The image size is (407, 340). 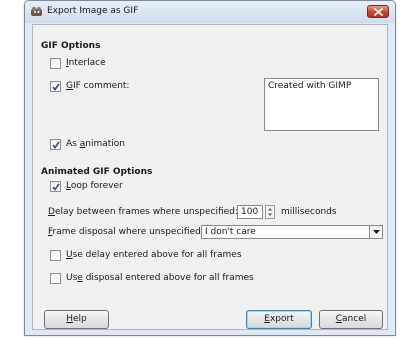 I want to click on close-icon, so click(x=378, y=12).